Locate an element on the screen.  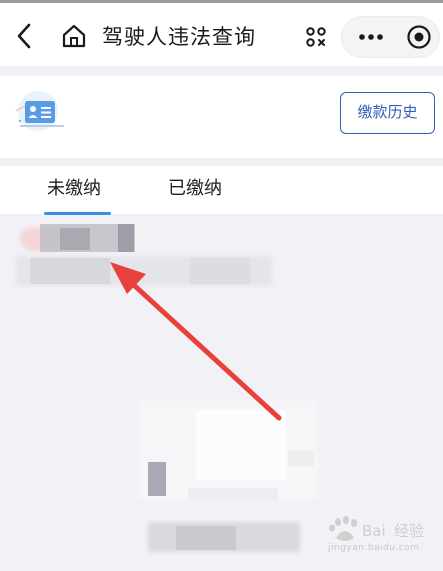
page-title: 驾驶人违法查询 is located at coordinates (179, 37).